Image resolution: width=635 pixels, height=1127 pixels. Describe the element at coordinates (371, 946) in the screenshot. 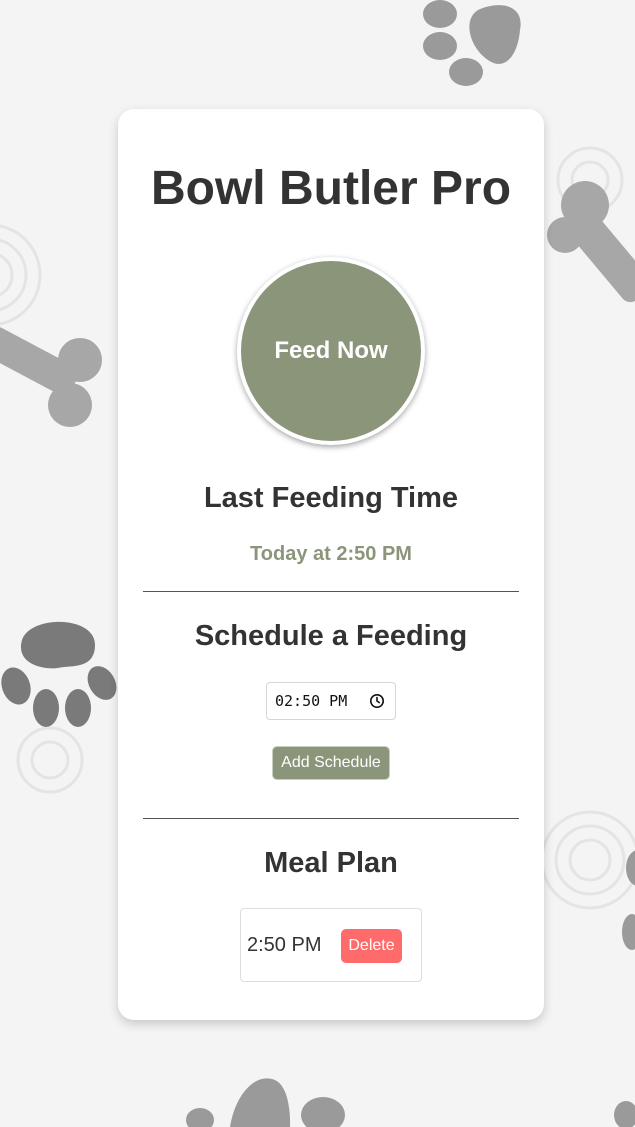

I see `delete-meal-button: Delete` at that location.